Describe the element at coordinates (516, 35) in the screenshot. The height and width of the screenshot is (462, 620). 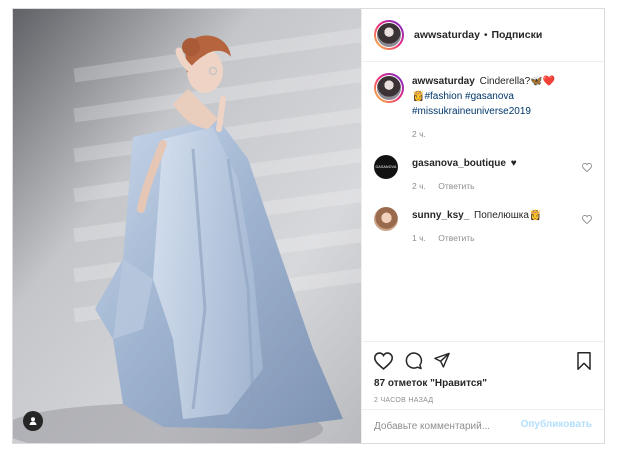
I see `following-button: Подписки` at that location.